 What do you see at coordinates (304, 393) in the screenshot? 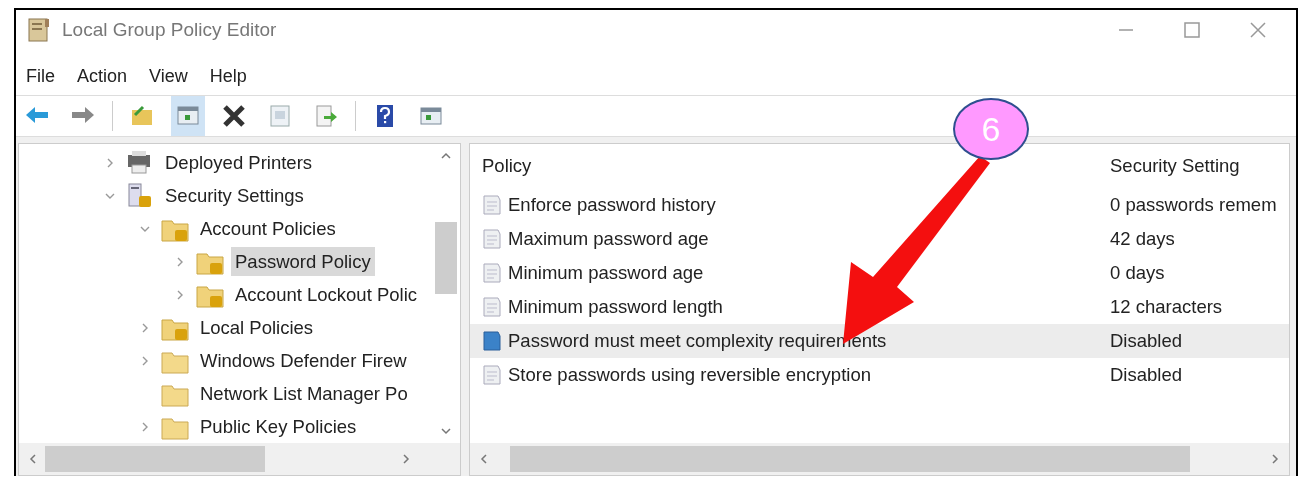
I see `tree-item: Network List Manager Po` at bounding box center [304, 393].